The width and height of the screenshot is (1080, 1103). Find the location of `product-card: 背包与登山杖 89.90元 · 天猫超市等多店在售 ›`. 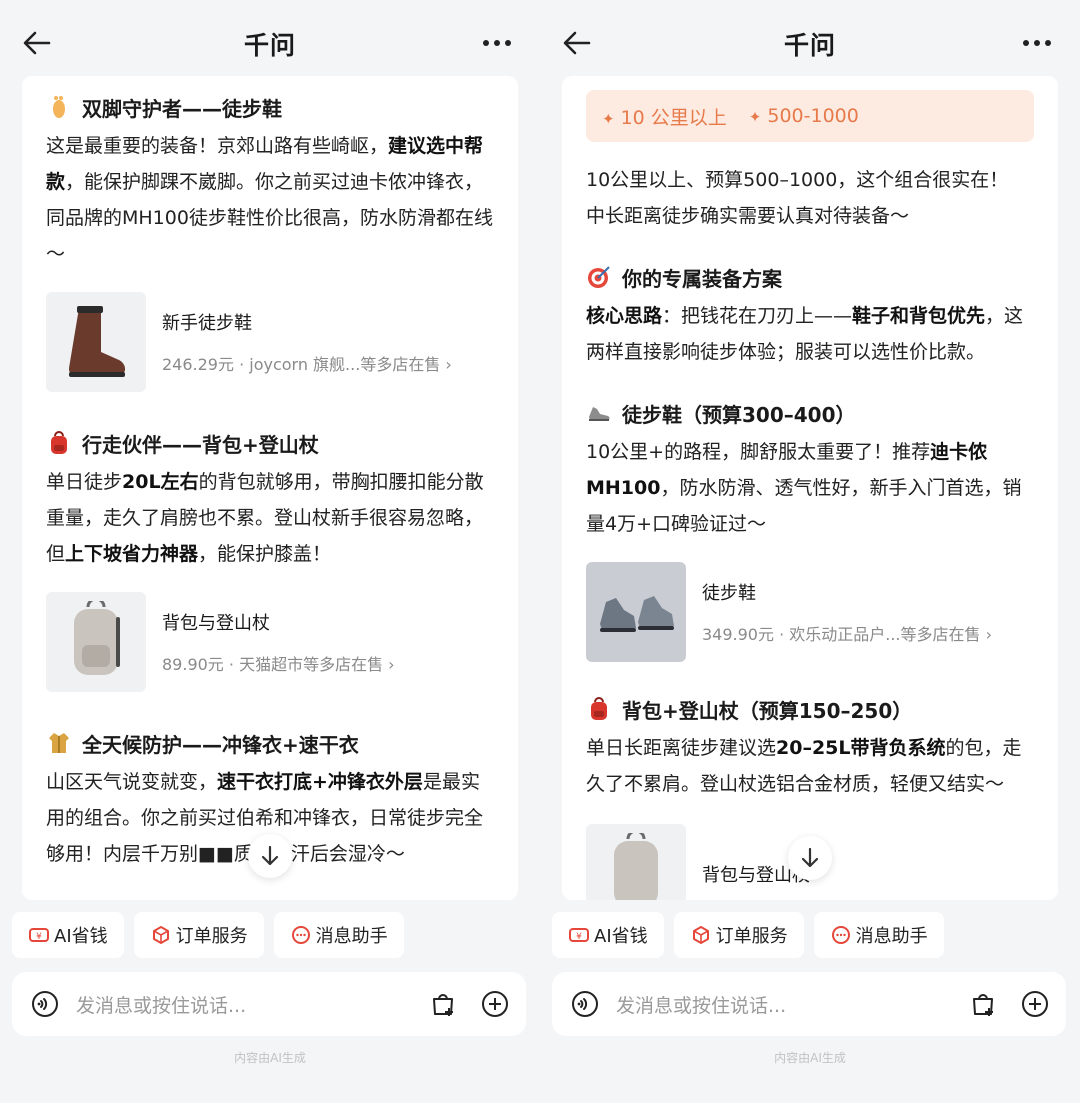

product-card: 背包与登山杖 89.90元 · 天猫超市等多店在售 › is located at coordinates (272, 642).